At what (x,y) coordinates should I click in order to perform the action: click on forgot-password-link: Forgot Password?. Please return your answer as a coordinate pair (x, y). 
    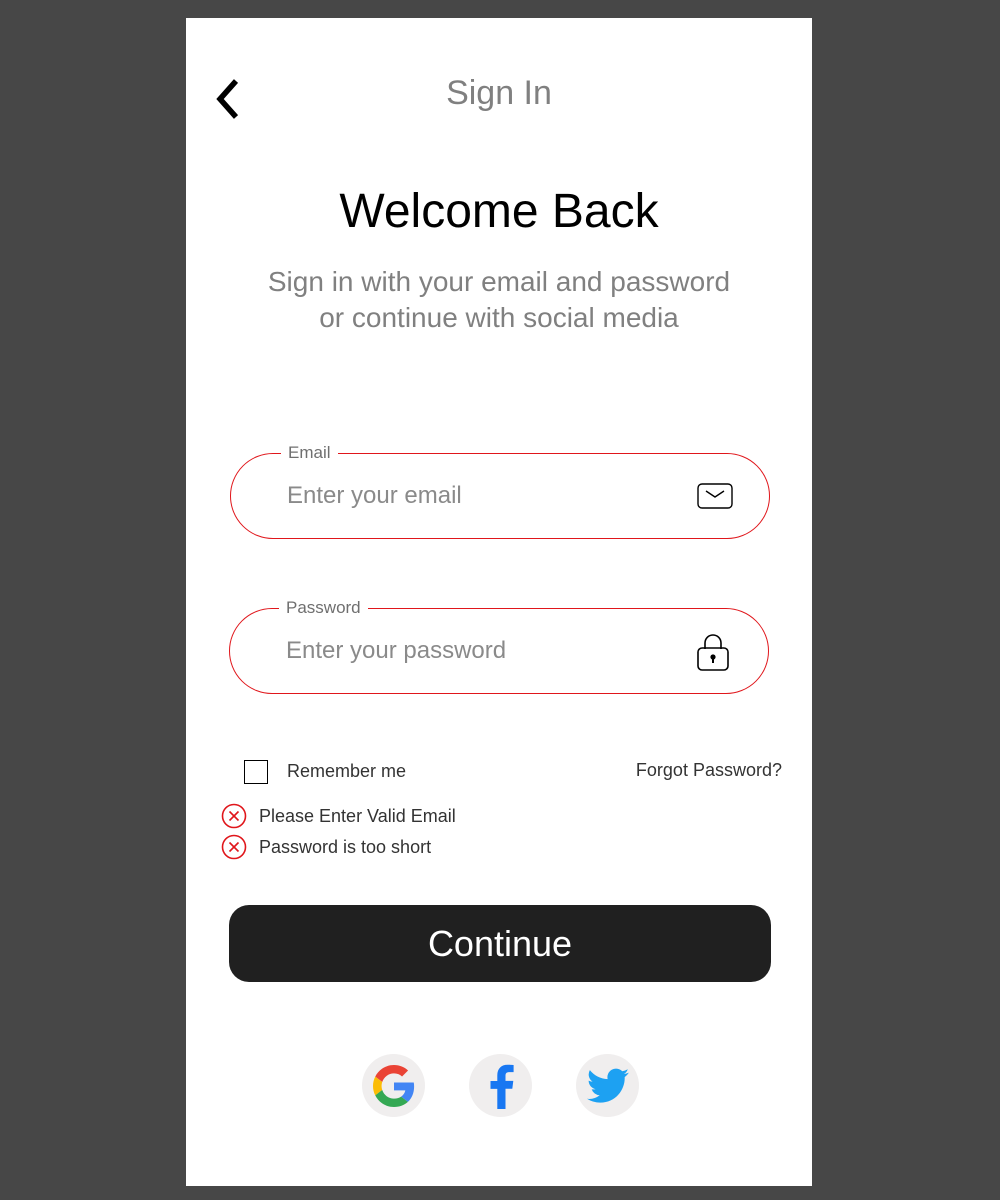
    Looking at the image, I should click on (709, 770).